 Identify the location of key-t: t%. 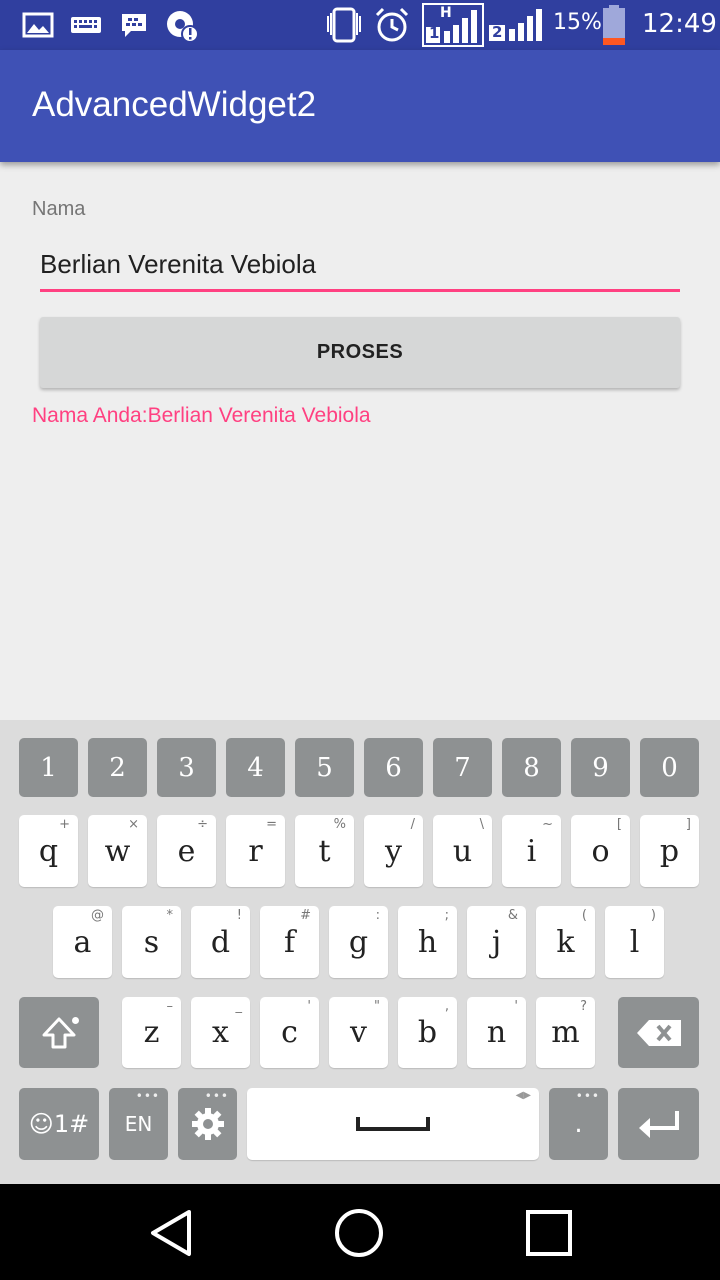
(324, 851).